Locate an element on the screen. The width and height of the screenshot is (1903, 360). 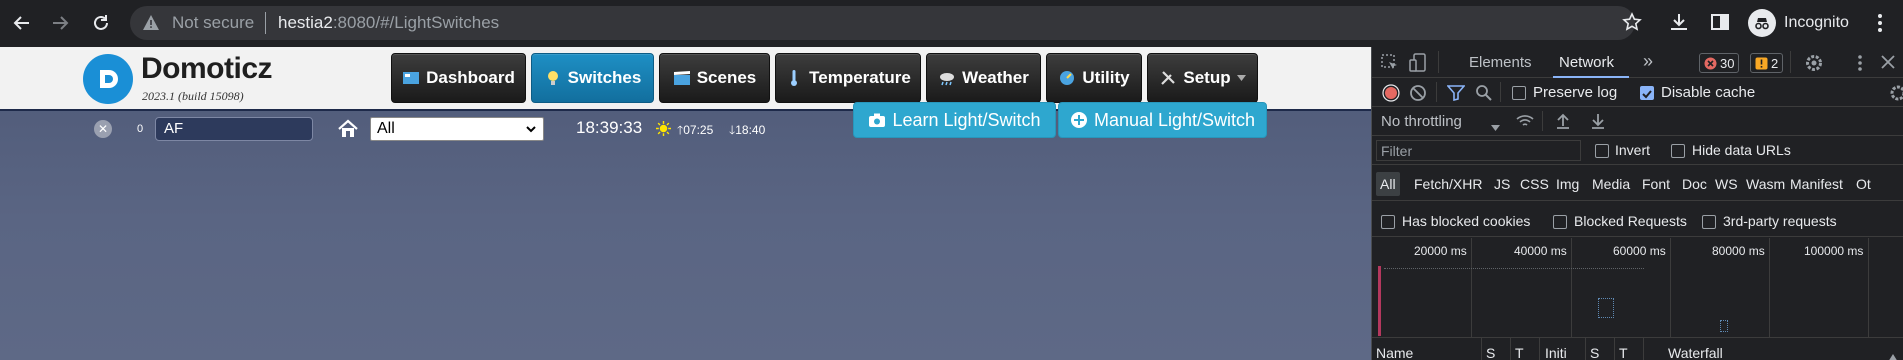
type-filter-css: CSS is located at coordinates (1534, 184).